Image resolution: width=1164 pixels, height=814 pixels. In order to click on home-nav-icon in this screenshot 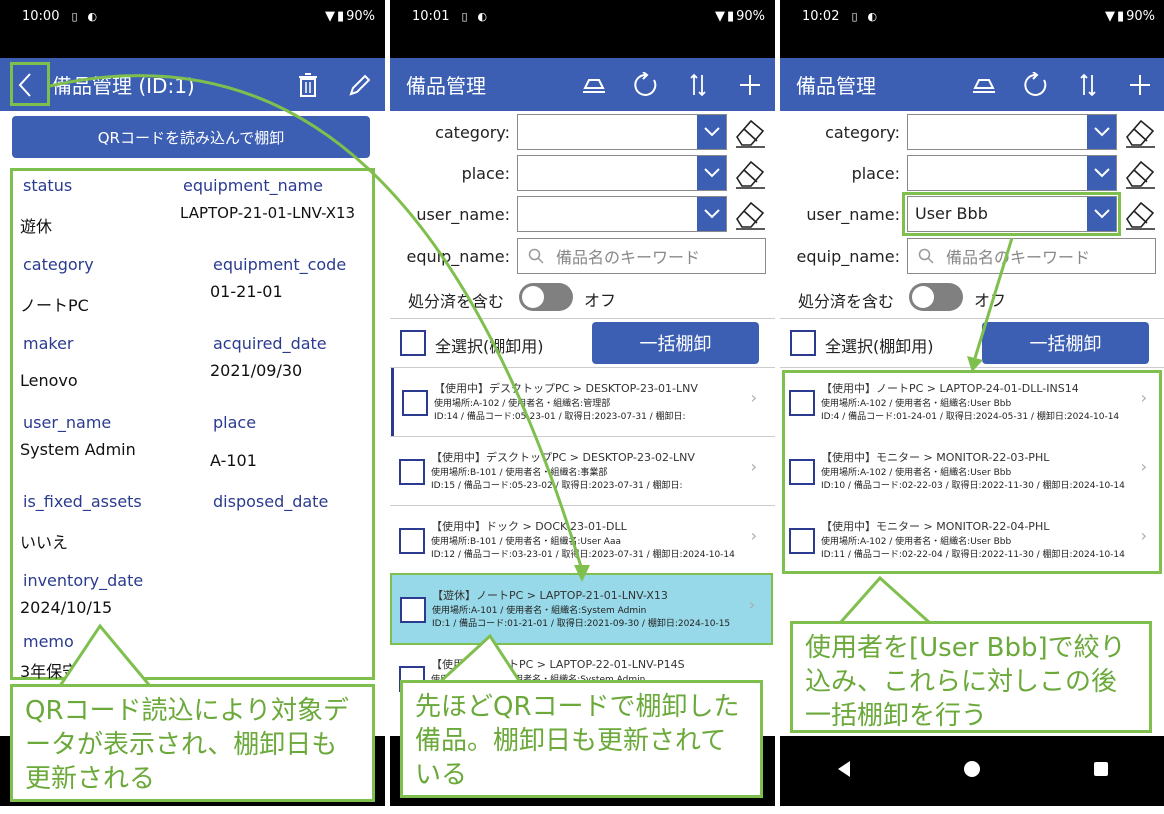, I will do `click(972, 771)`.